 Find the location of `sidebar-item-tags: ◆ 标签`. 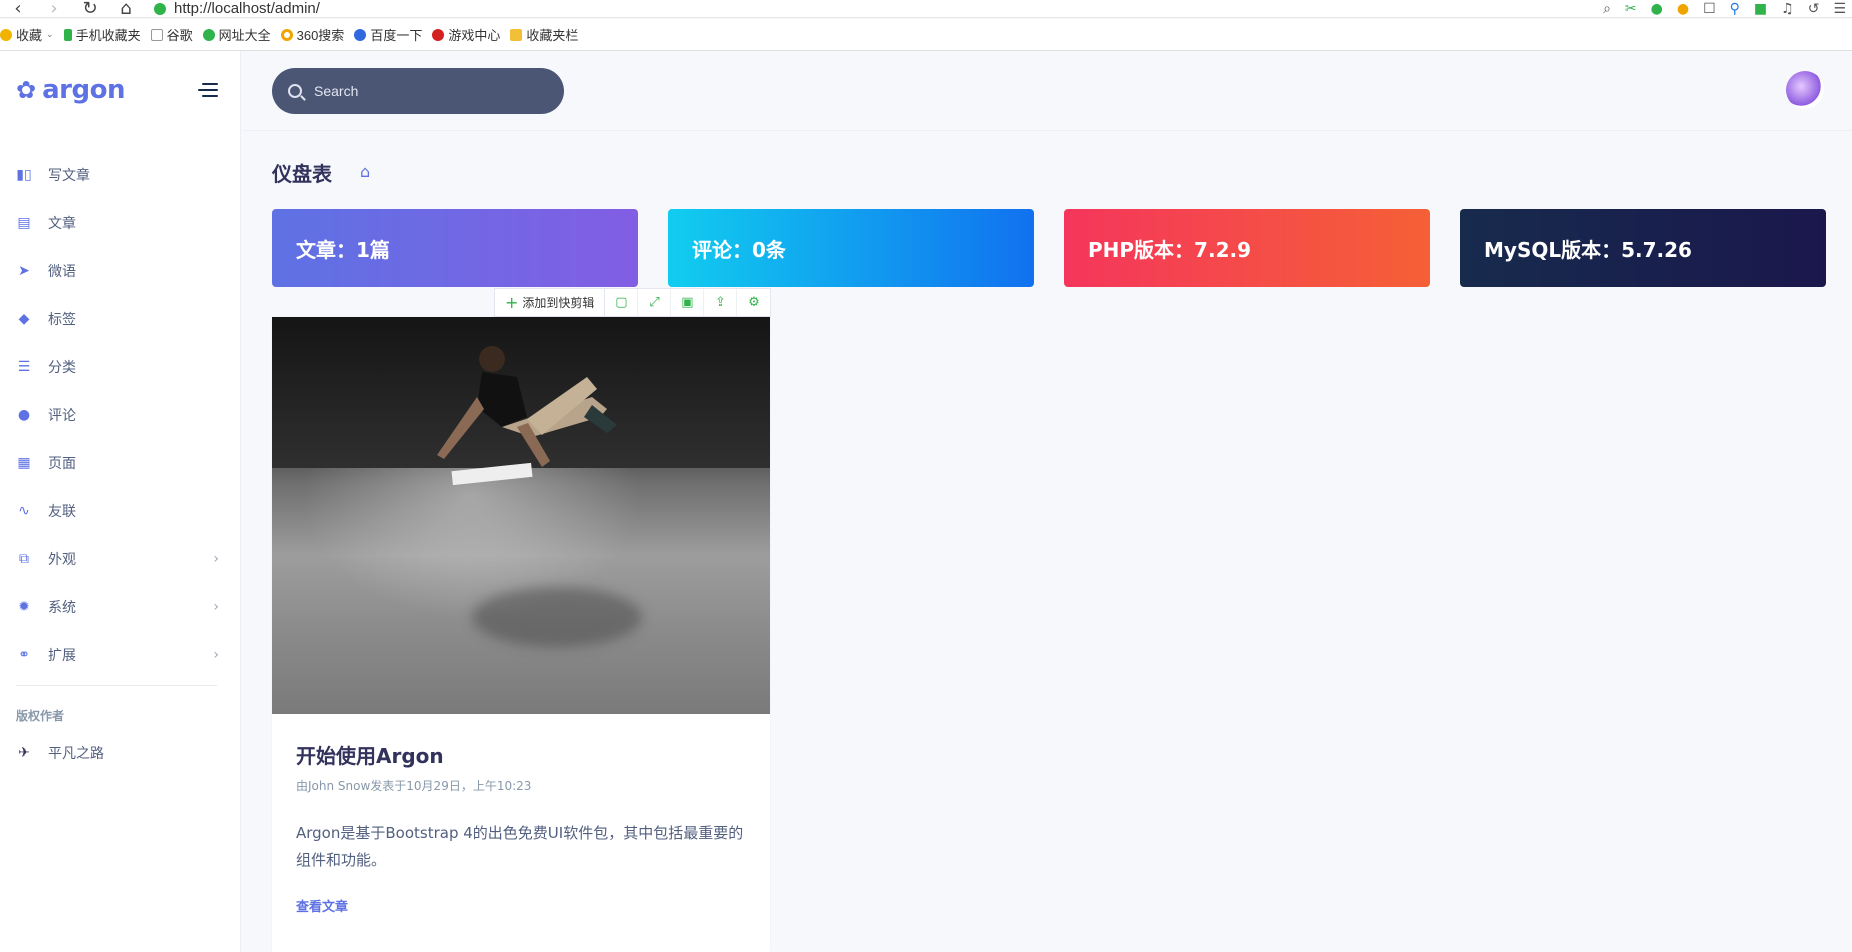

sidebar-item-tags: ◆ 标签 is located at coordinates (120, 319).